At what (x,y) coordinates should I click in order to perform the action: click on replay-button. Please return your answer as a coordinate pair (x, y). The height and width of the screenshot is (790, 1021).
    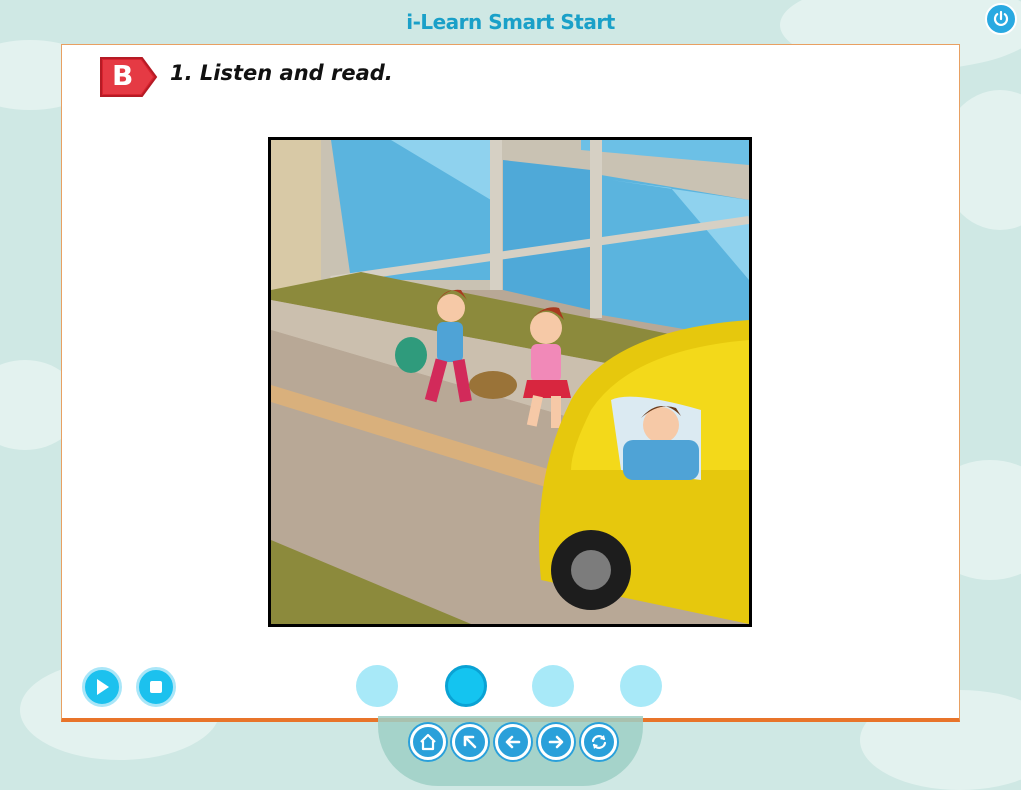
    Looking at the image, I should click on (599, 742).